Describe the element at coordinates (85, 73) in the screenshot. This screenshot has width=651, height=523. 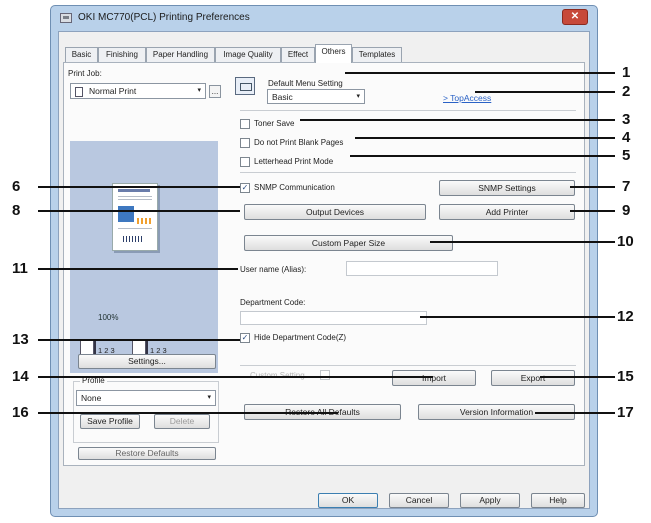
I see `print-job-label: Print Job:` at that location.